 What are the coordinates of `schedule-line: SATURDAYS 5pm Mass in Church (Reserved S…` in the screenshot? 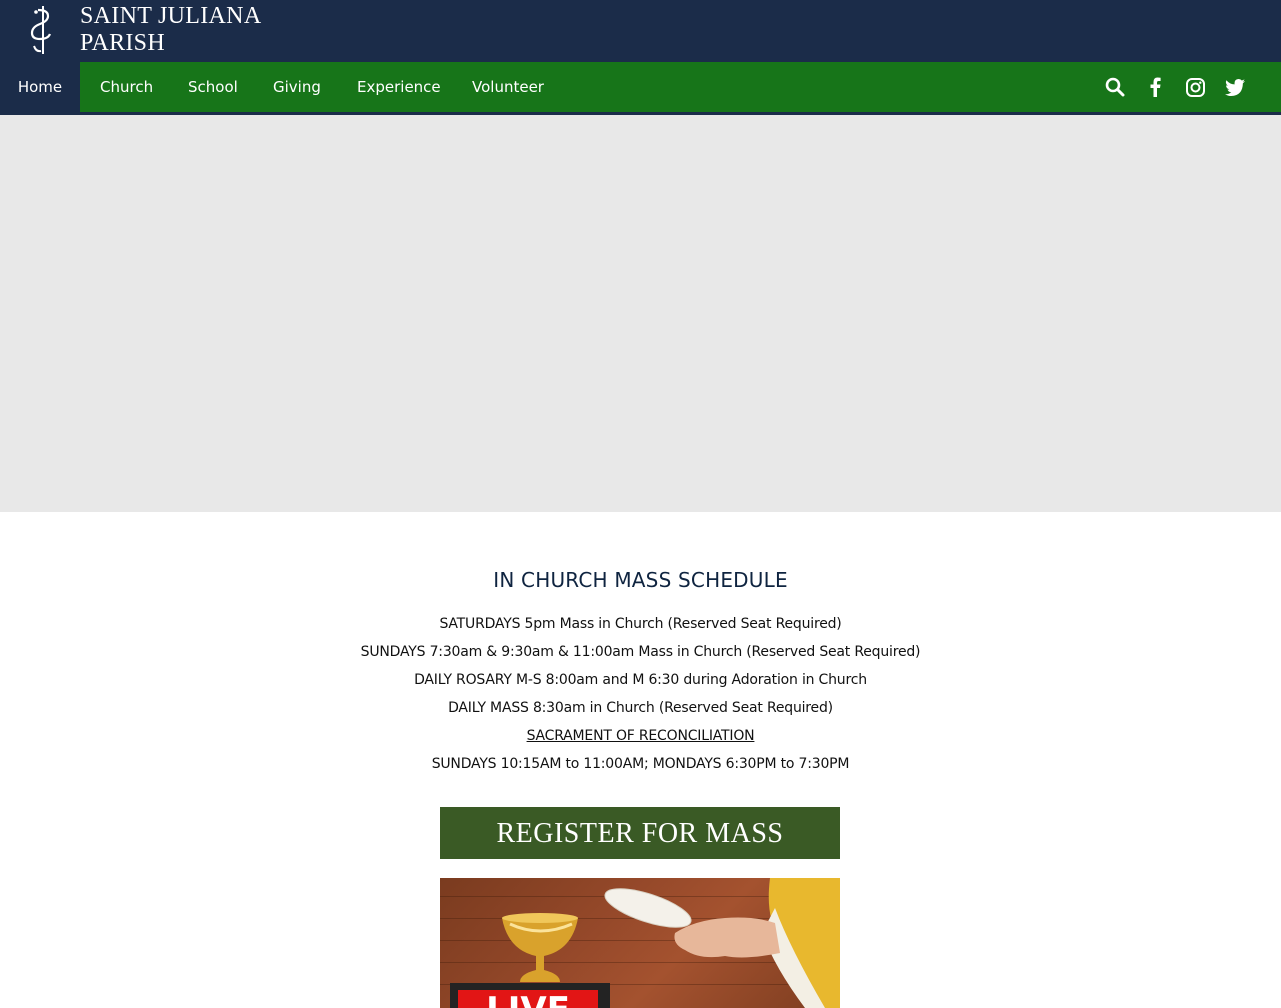 It's located at (640, 624).